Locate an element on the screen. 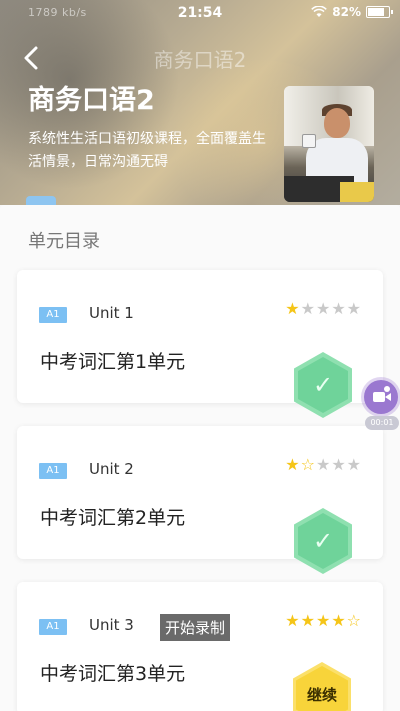 The image size is (400, 711). course-cover-image is located at coordinates (329, 144).